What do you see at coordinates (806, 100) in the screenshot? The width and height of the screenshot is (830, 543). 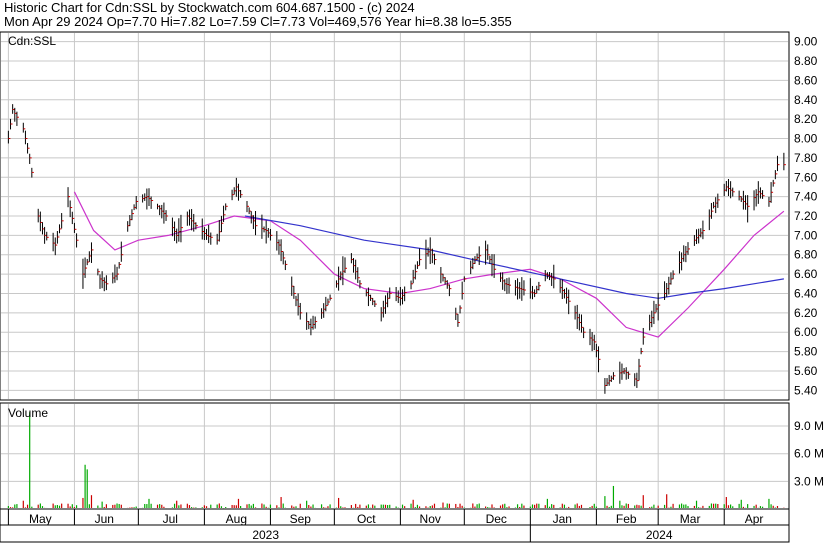 I see `price-tick-label: 8.40` at bounding box center [806, 100].